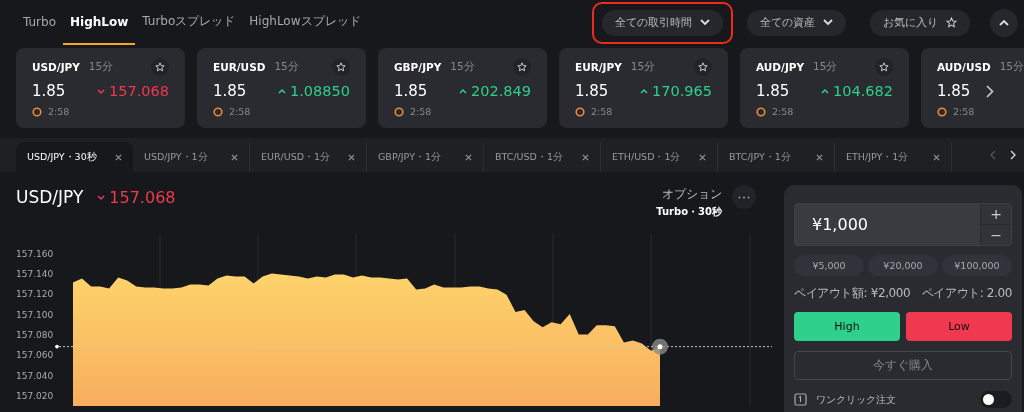 The image size is (1024, 412). Describe the element at coordinates (35, 375) in the screenshot. I see `y-axis-label: 157.040` at that location.